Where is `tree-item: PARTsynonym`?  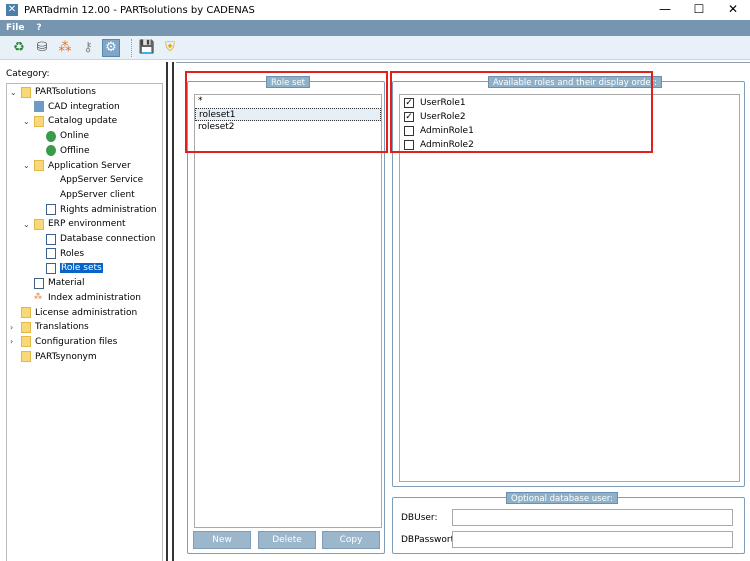
tree-item: PARTsynonym is located at coordinates (59, 357).